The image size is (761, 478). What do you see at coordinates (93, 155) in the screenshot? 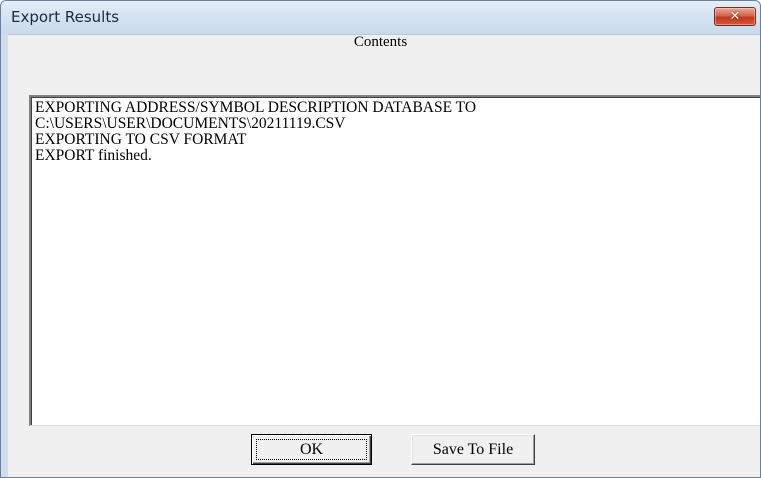
I see `contents-line: EXPORT finished.` at bounding box center [93, 155].